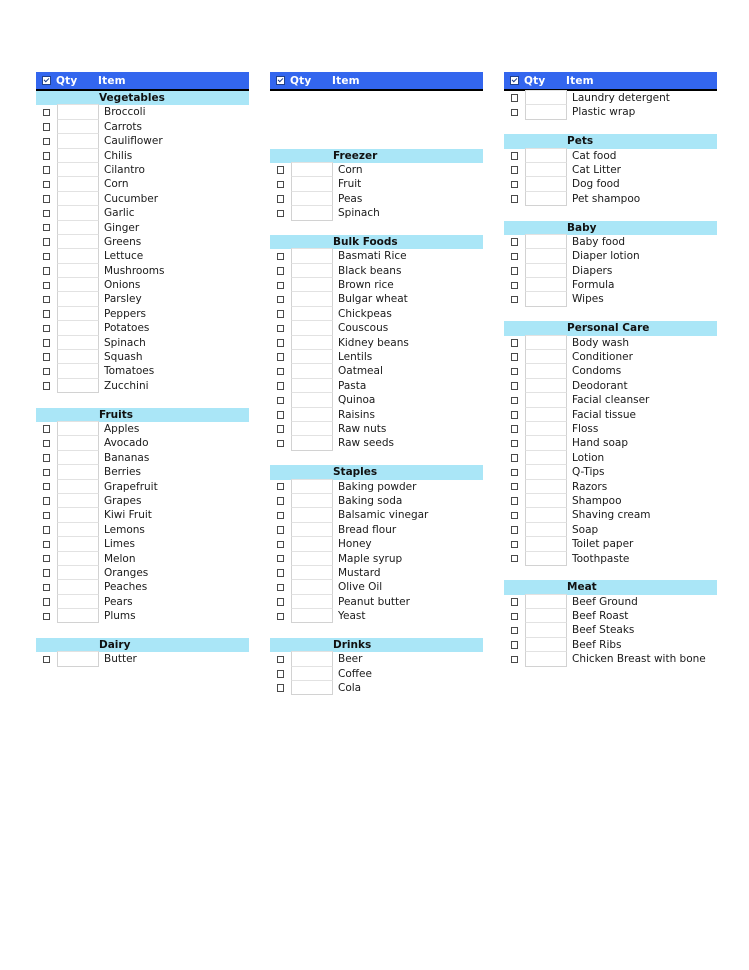 Image resolution: width=749 pixels, height=970 pixels. What do you see at coordinates (142, 213) in the screenshot?
I see `list-item: Garlic` at bounding box center [142, 213].